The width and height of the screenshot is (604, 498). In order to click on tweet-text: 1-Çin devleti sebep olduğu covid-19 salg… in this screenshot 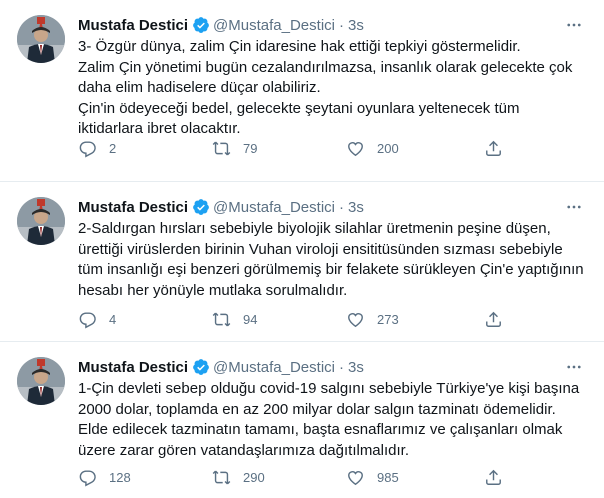, I will do `click(333, 420)`.